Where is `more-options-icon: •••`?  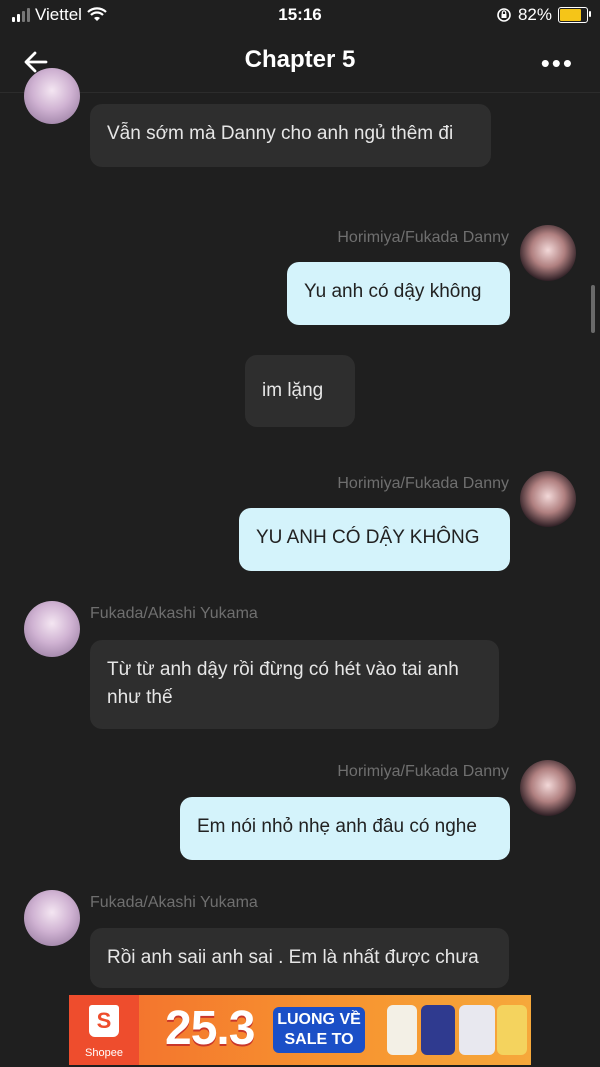 more-options-icon: ••• is located at coordinates (557, 63).